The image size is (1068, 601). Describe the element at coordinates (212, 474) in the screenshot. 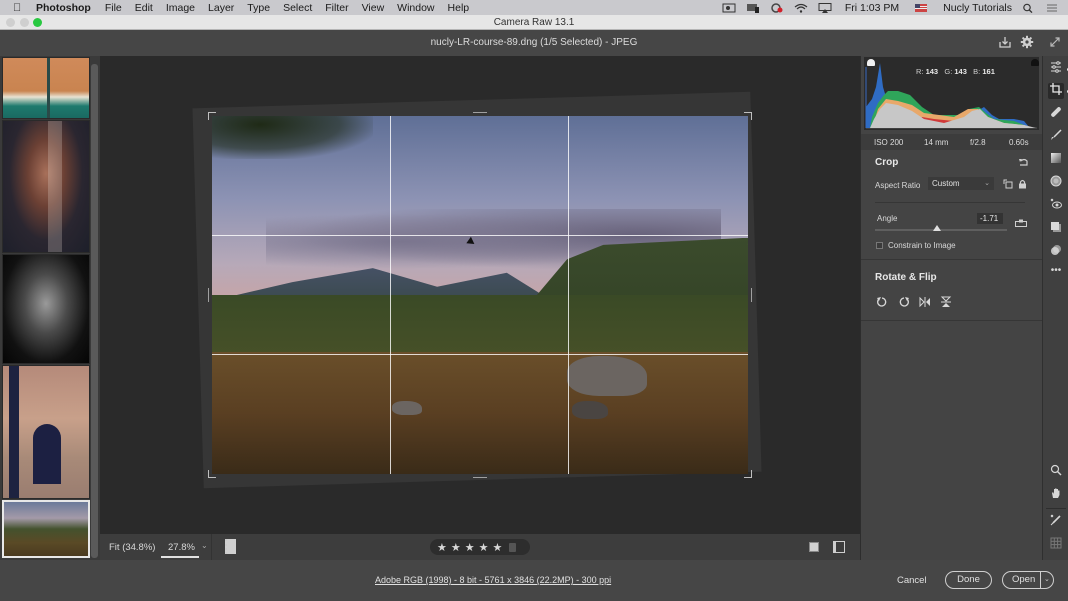

I see `crop-handle-bottom-left` at that location.